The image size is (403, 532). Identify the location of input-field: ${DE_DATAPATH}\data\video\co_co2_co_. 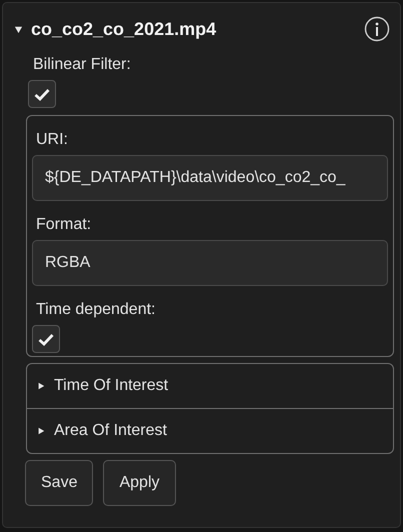
(210, 178).